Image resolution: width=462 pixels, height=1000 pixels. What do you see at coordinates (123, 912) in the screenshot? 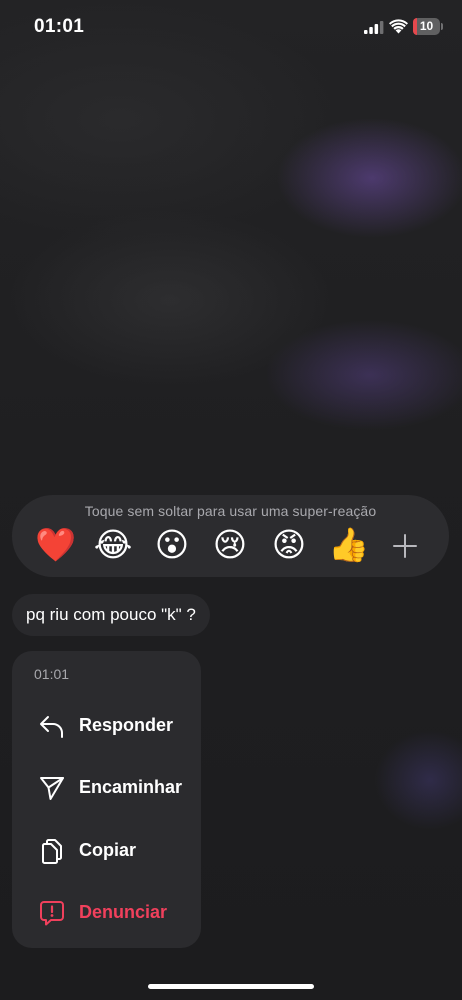
I see `report-label: Denunciar` at bounding box center [123, 912].